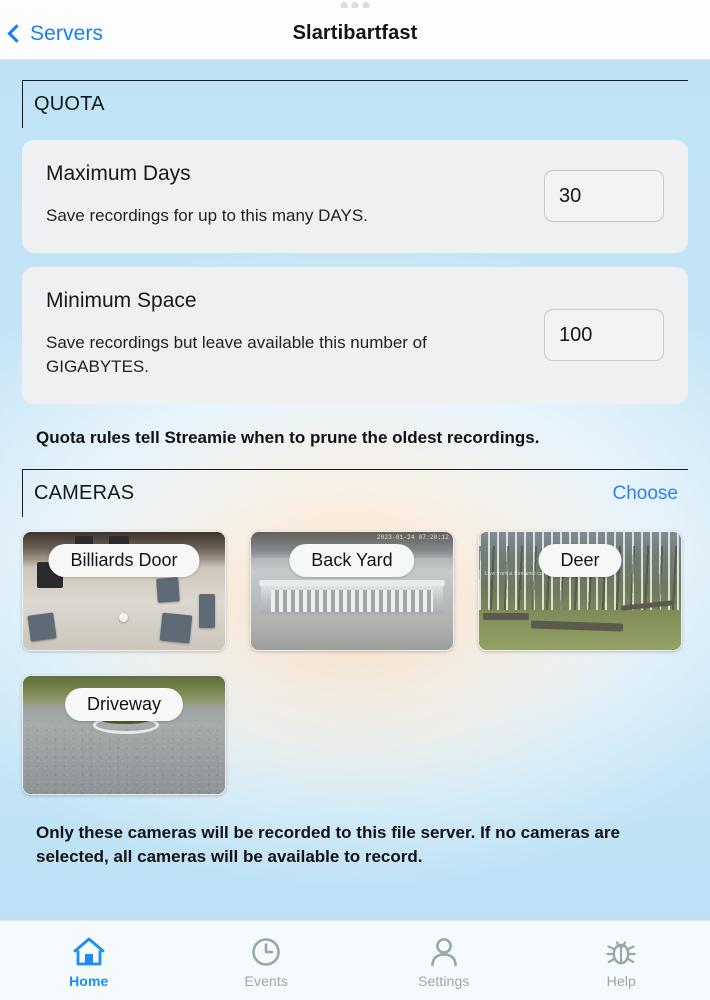 The image size is (710, 1000). What do you see at coordinates (444, 981) in the screenshot?
I see `tab-label-settings: Settings` at bounding box center [444, 981].